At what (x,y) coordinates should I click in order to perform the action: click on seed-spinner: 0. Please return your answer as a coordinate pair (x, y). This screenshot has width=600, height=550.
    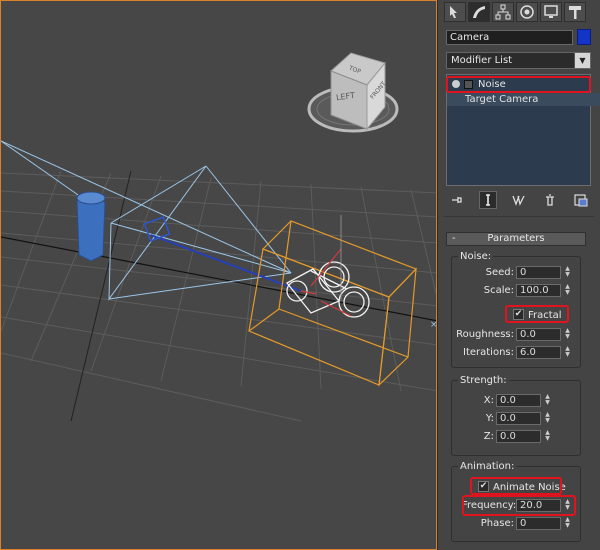
    Looking at the image, I should click on (538, 272).